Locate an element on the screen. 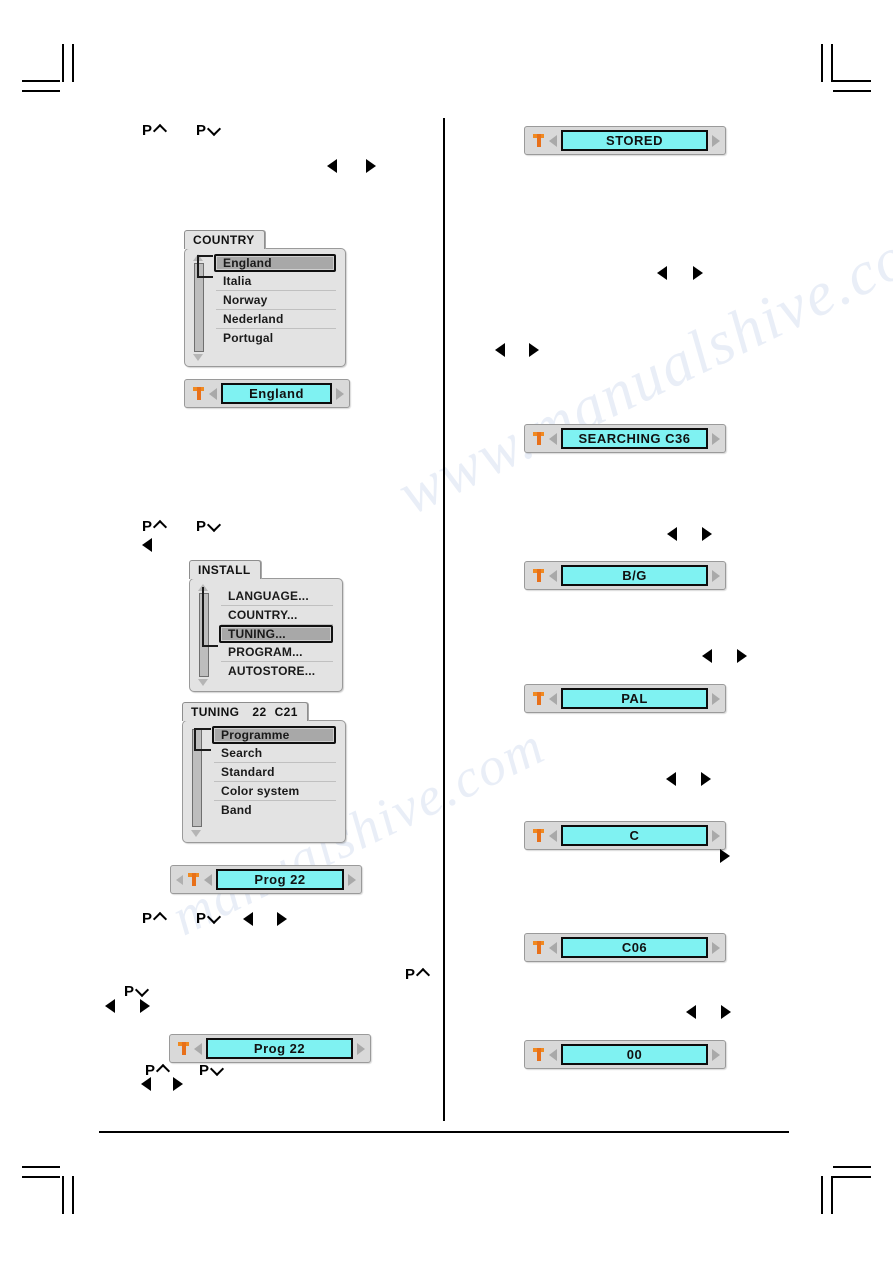  nav-arrow-right-r1 is located at coordinates (698, 273).